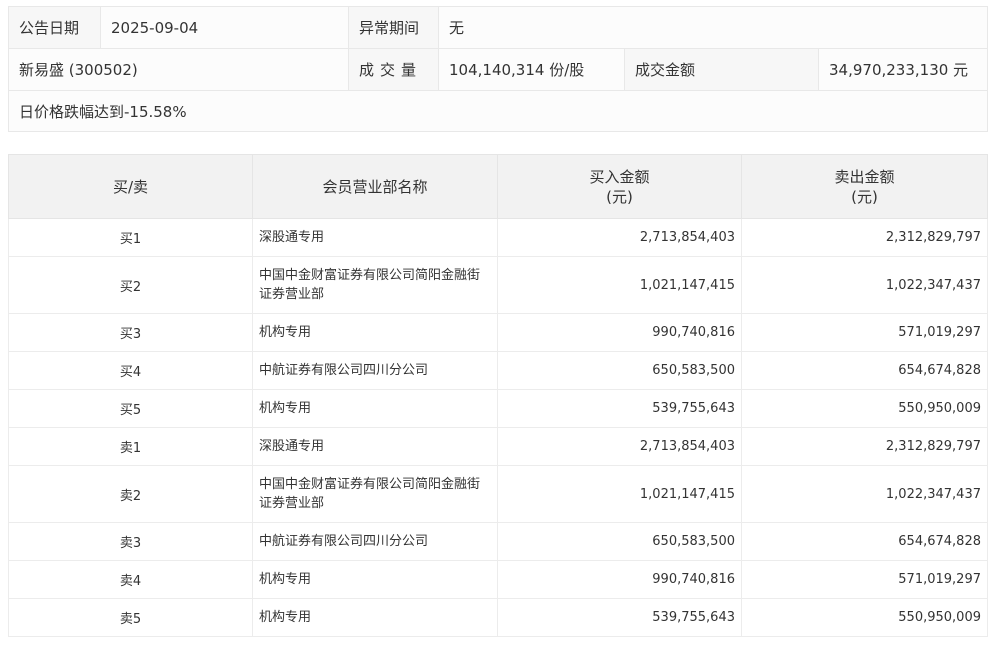  What do you see at coordinates (619, 176) in the screenshot?
I see `header-buy-label: 买入金额` at bounding box center [619, 176].